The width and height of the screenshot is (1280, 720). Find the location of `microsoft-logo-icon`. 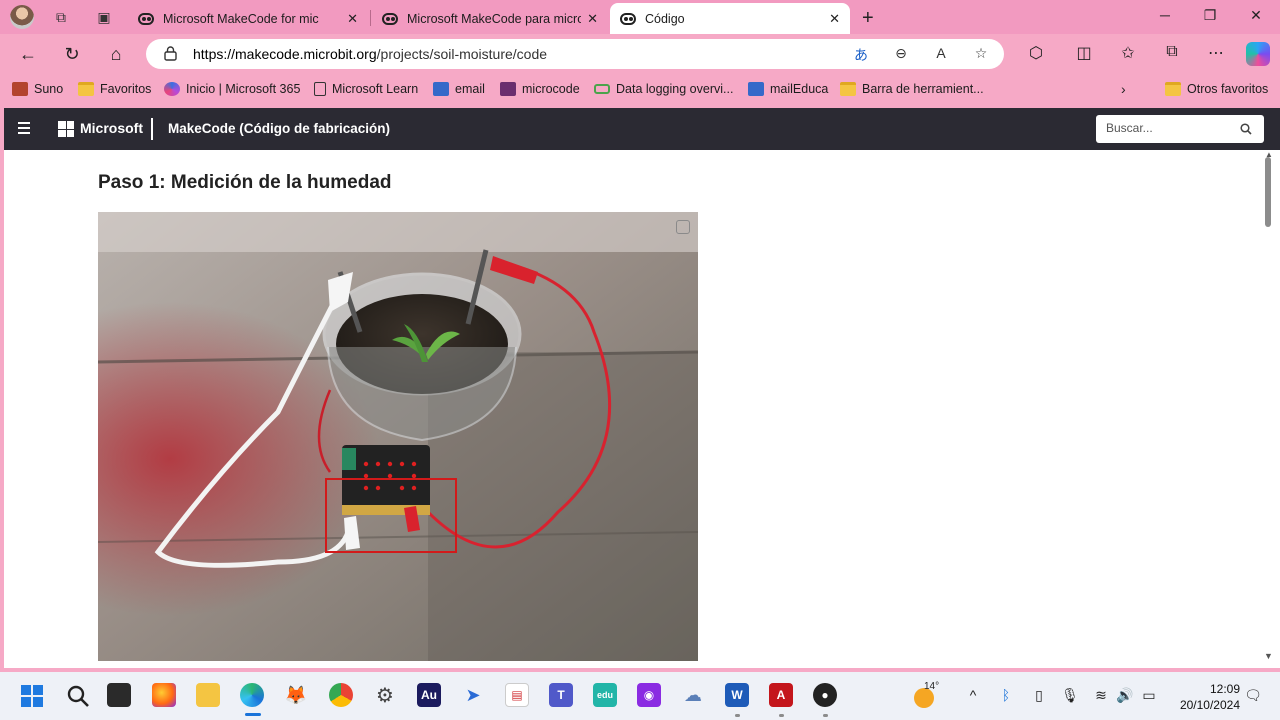

microsoft-logo-icon is located at coordinates (66, 129).